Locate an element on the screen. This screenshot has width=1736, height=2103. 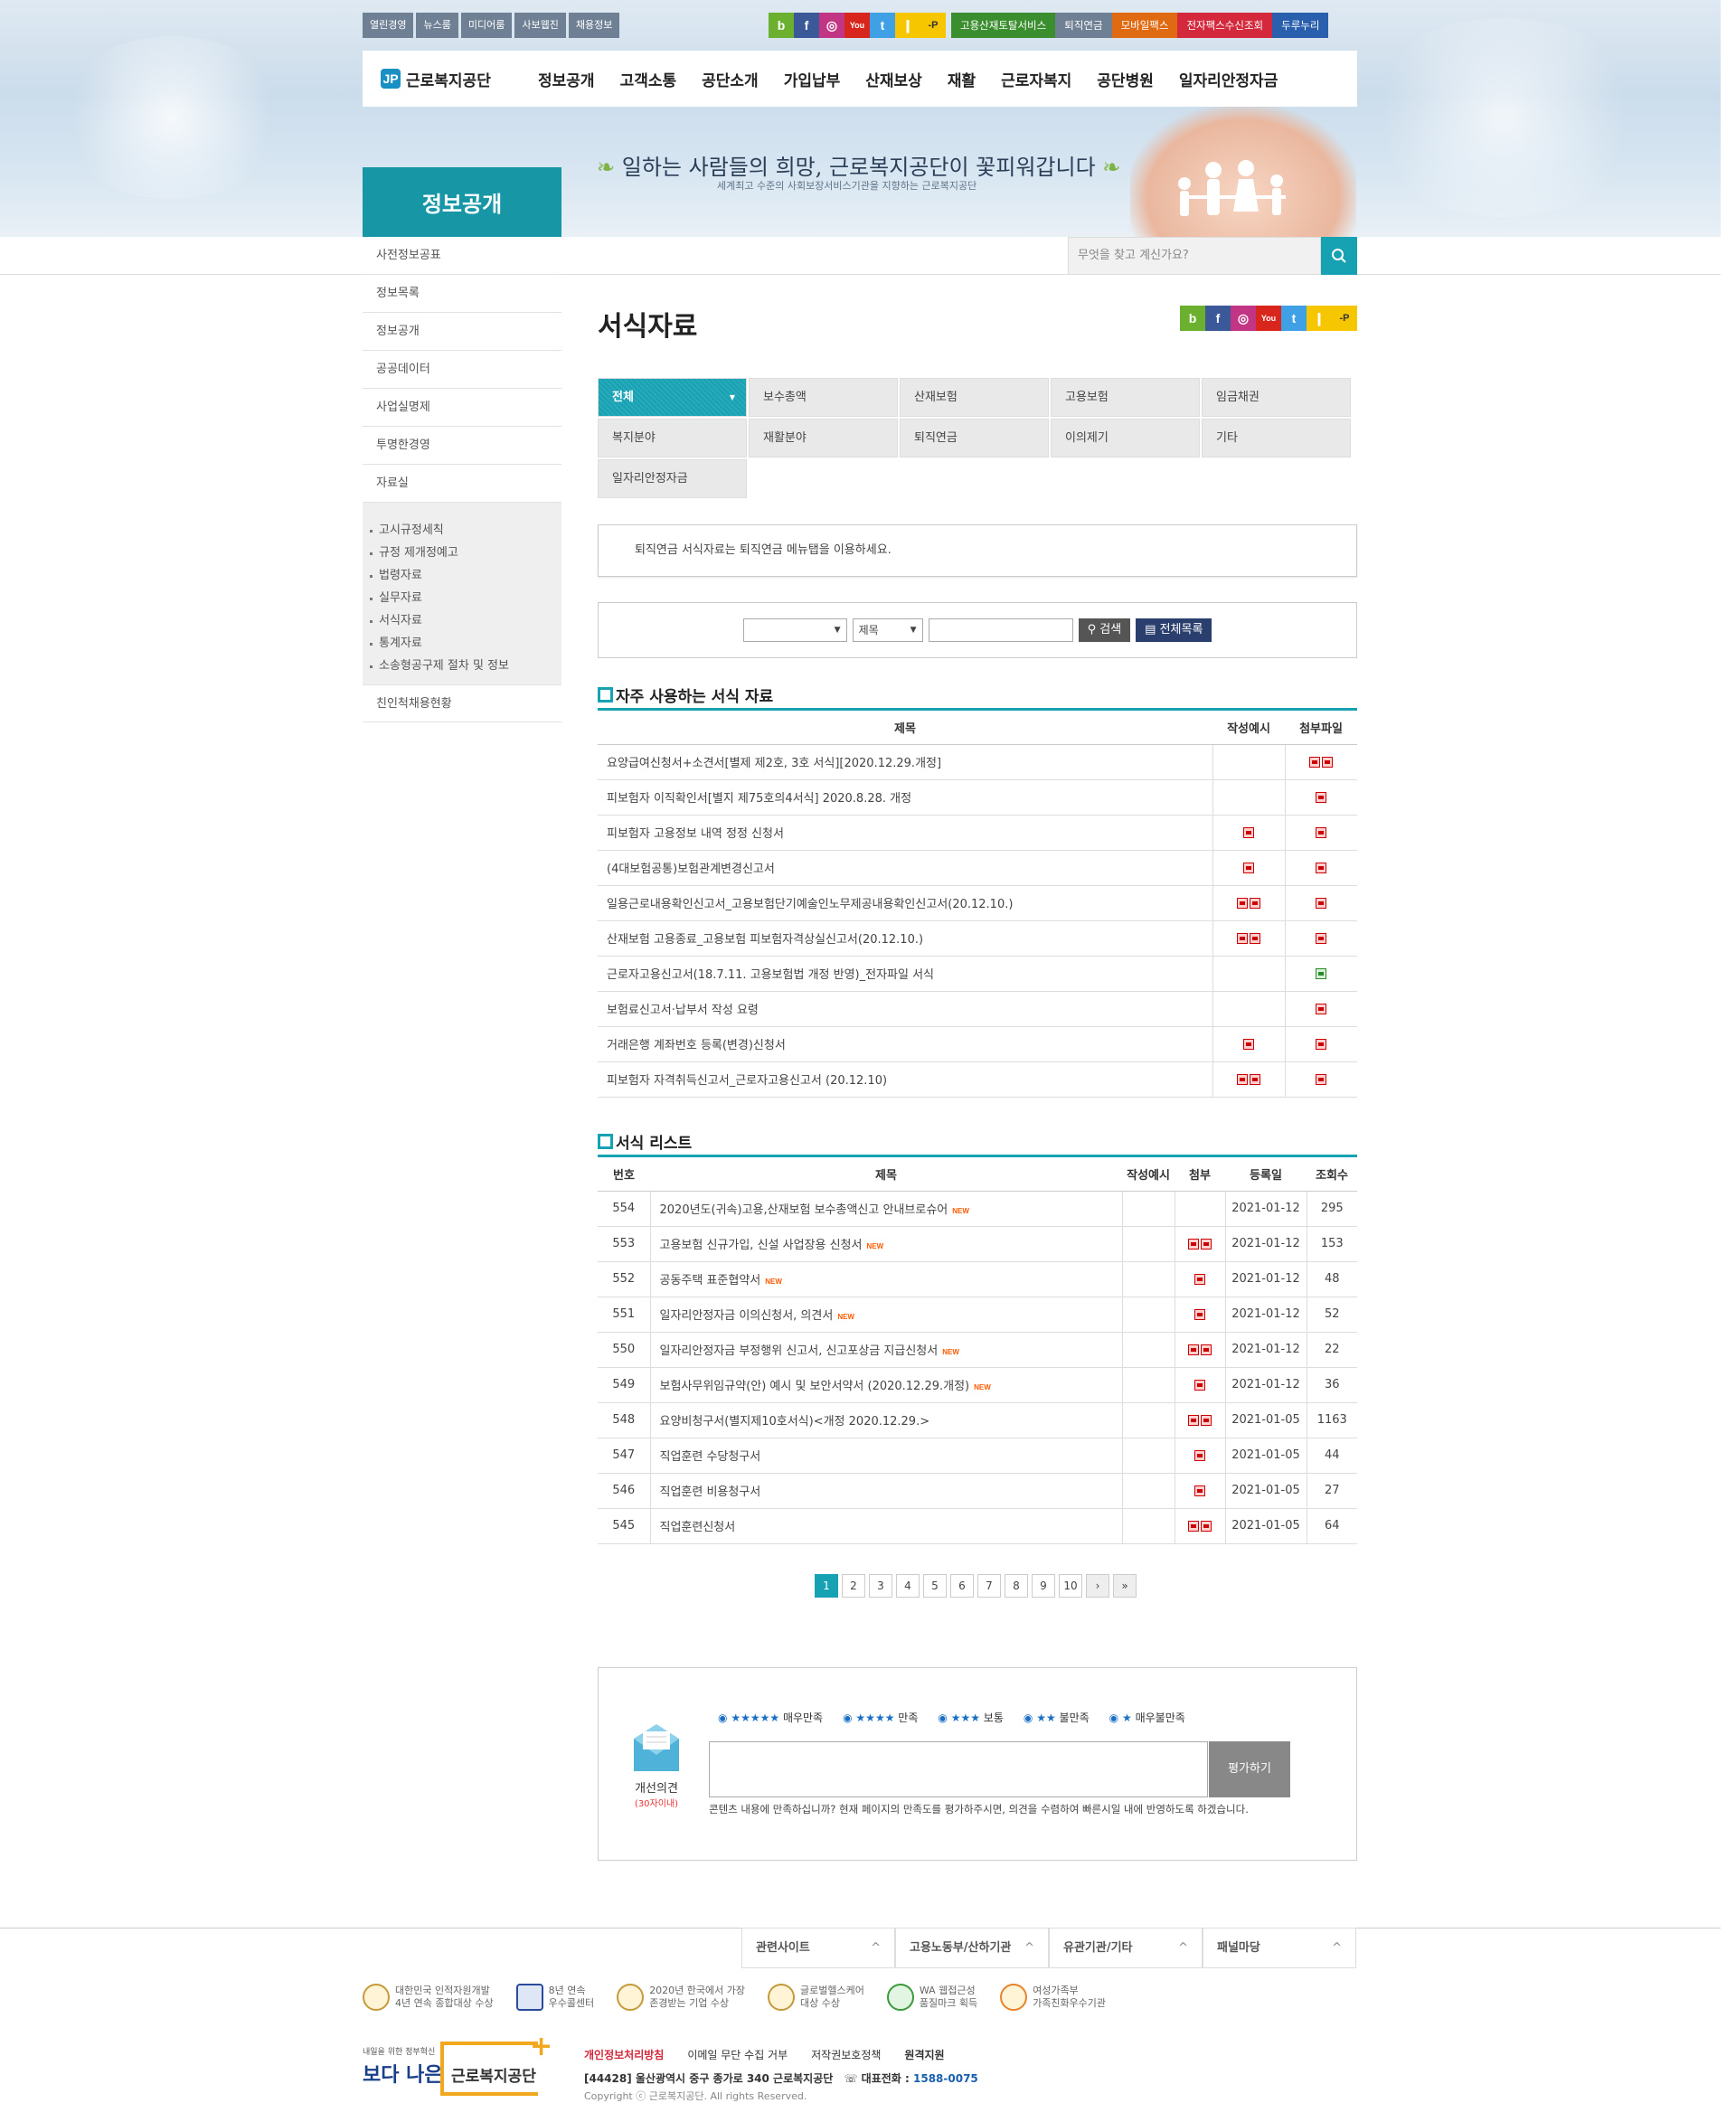
last-page-icon: » is located at coordinates (1125, 1586).